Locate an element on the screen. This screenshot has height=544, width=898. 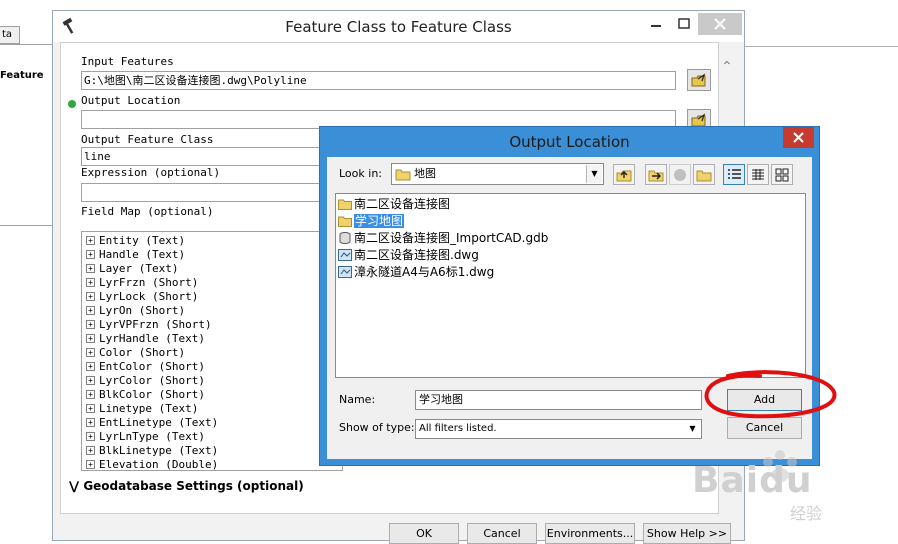
file-item-selected: 学习地图 is located at coordinates (371, 221).